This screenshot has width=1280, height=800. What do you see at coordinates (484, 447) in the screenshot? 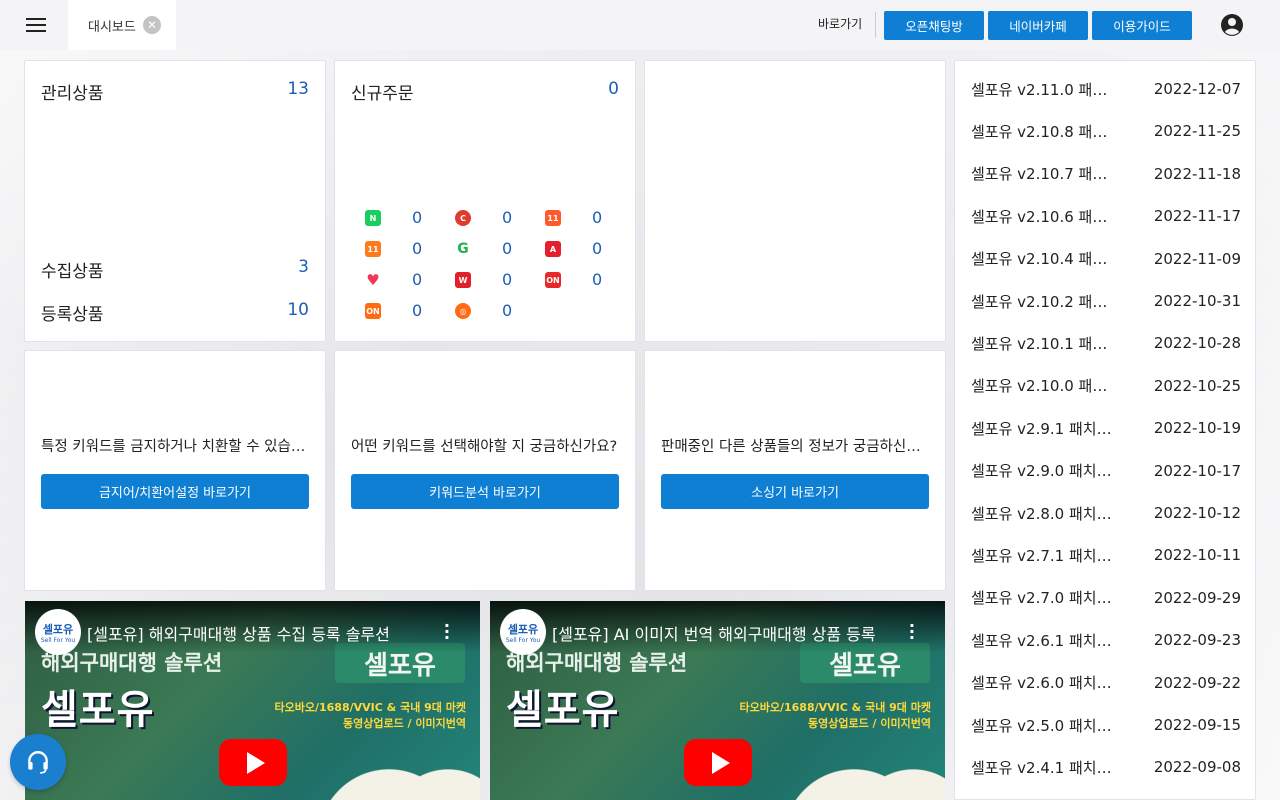
I see `promo-text: 어떤 키워드를 선택해야할 지 궁금하신가요?` at bounding box center [484, 447].